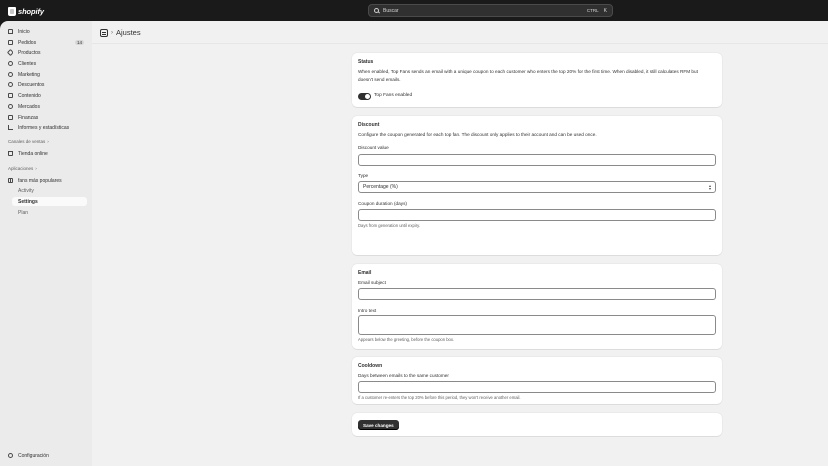 The width and height of the screenshot is (828, 466). What do you see at coordinates (363, 175) in the screenshot?
I see `type-label: Type` at bounding box center [363, 175].